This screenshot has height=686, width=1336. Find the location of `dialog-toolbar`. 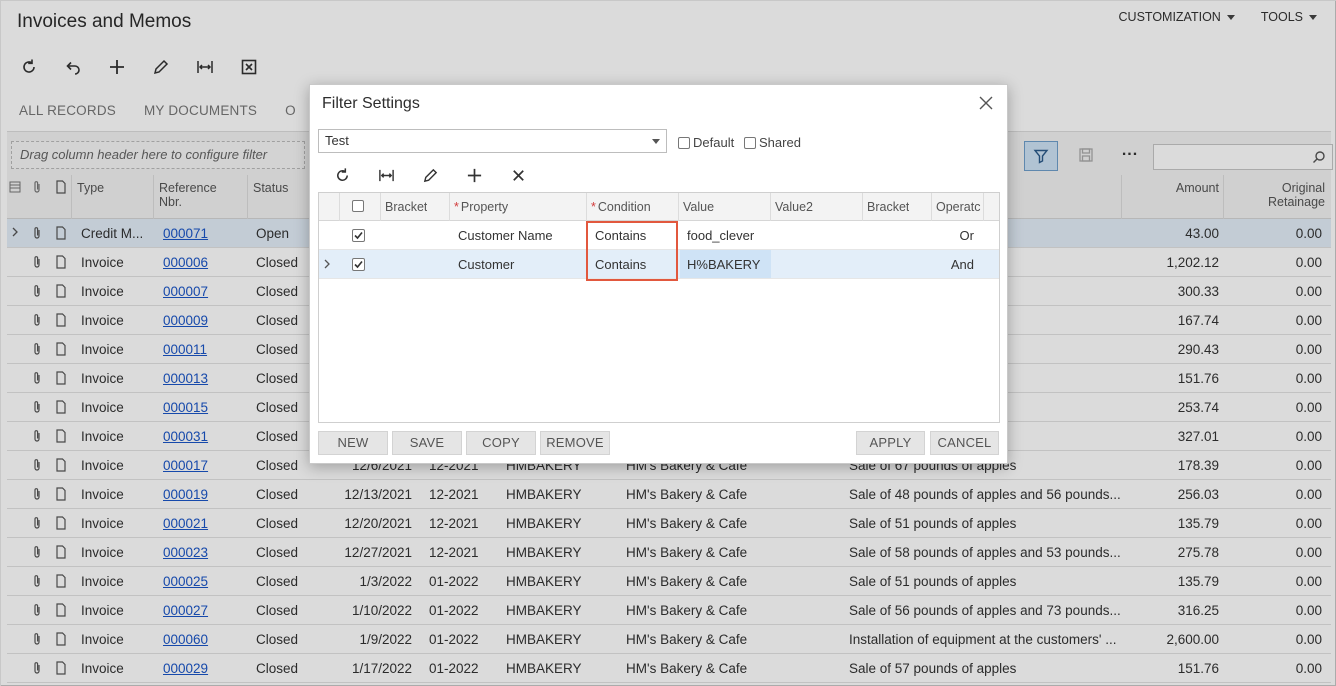

dialog-toolbar is located at coordinates (430, 175).